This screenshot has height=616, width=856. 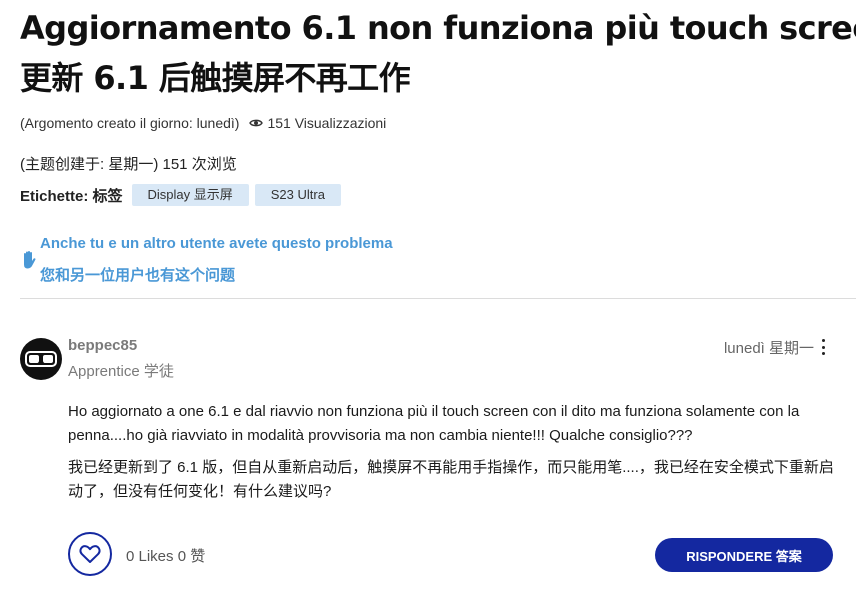 What do you see at coordinates (768, 348) in the screenshot?
I see `post-date: lunedì 星期一` at bounding box center [768, 348].